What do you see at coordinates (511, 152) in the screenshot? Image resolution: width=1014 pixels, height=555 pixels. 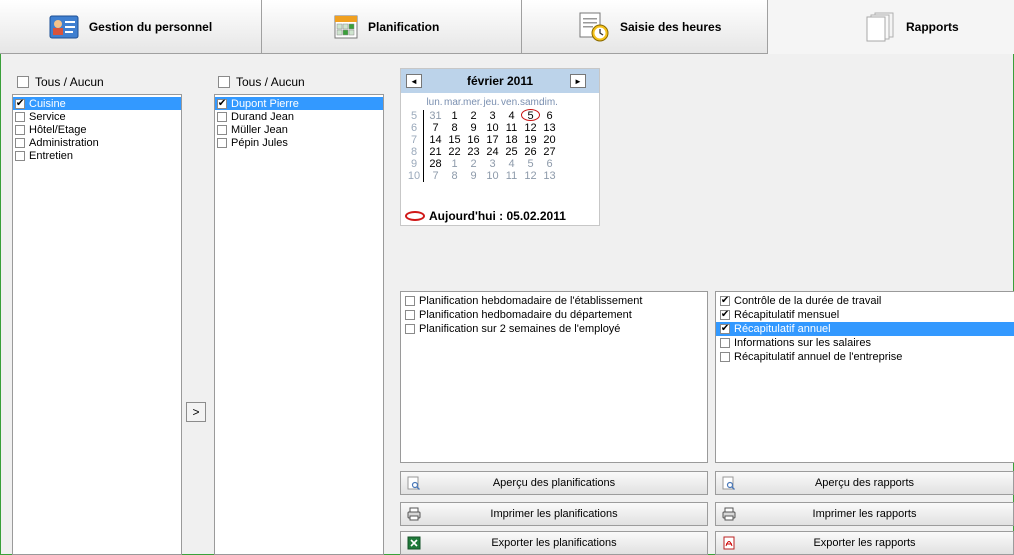 I see `calendar-day: 25` at bounding box center [511, 152].